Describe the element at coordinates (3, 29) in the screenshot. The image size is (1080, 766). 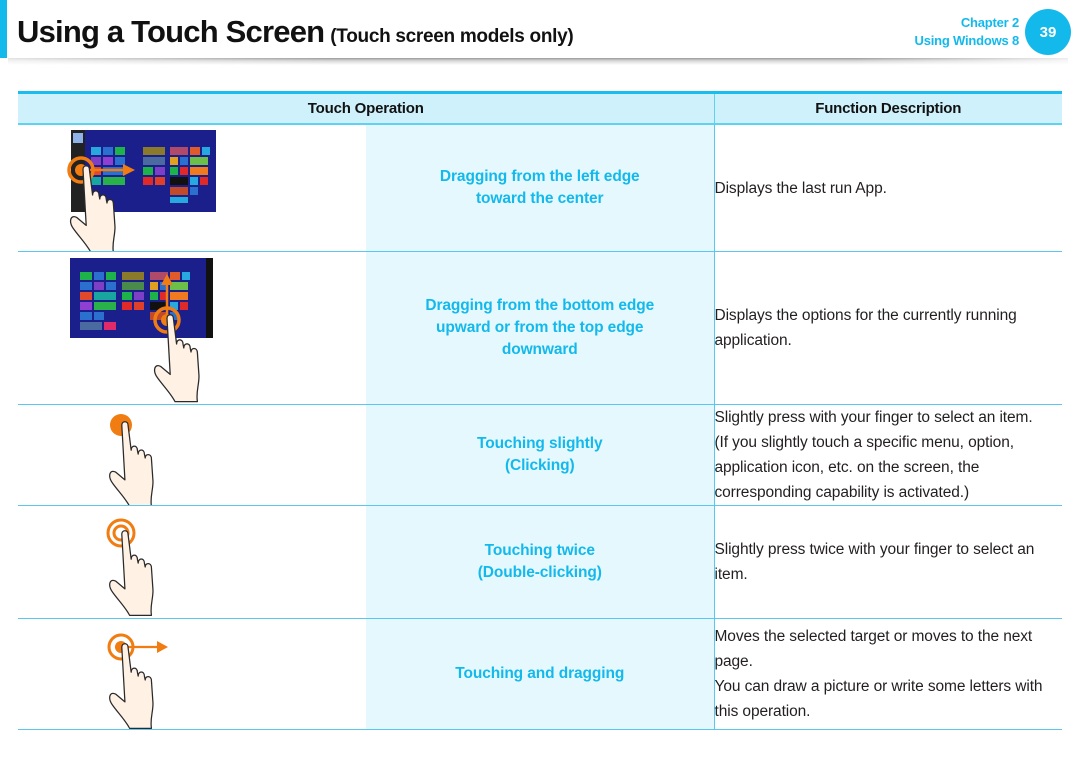
I see `header-accent-bar` at that location.